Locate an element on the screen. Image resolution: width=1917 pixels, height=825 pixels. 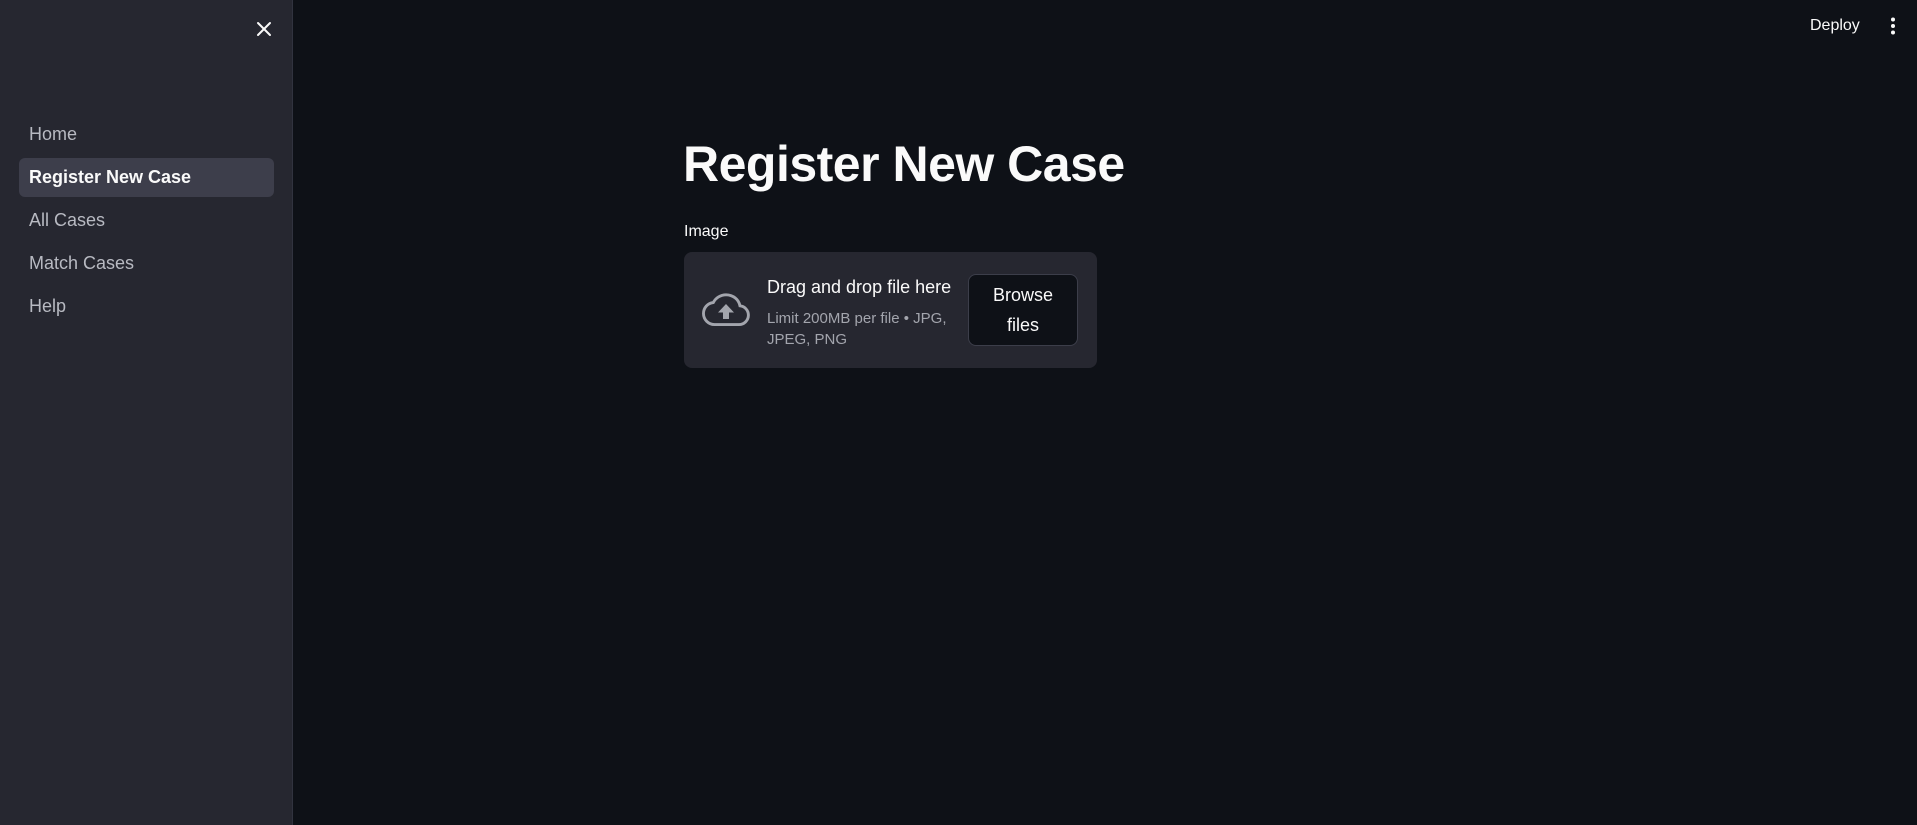
more-vertical-icon is located at coordinates (1893, 26).